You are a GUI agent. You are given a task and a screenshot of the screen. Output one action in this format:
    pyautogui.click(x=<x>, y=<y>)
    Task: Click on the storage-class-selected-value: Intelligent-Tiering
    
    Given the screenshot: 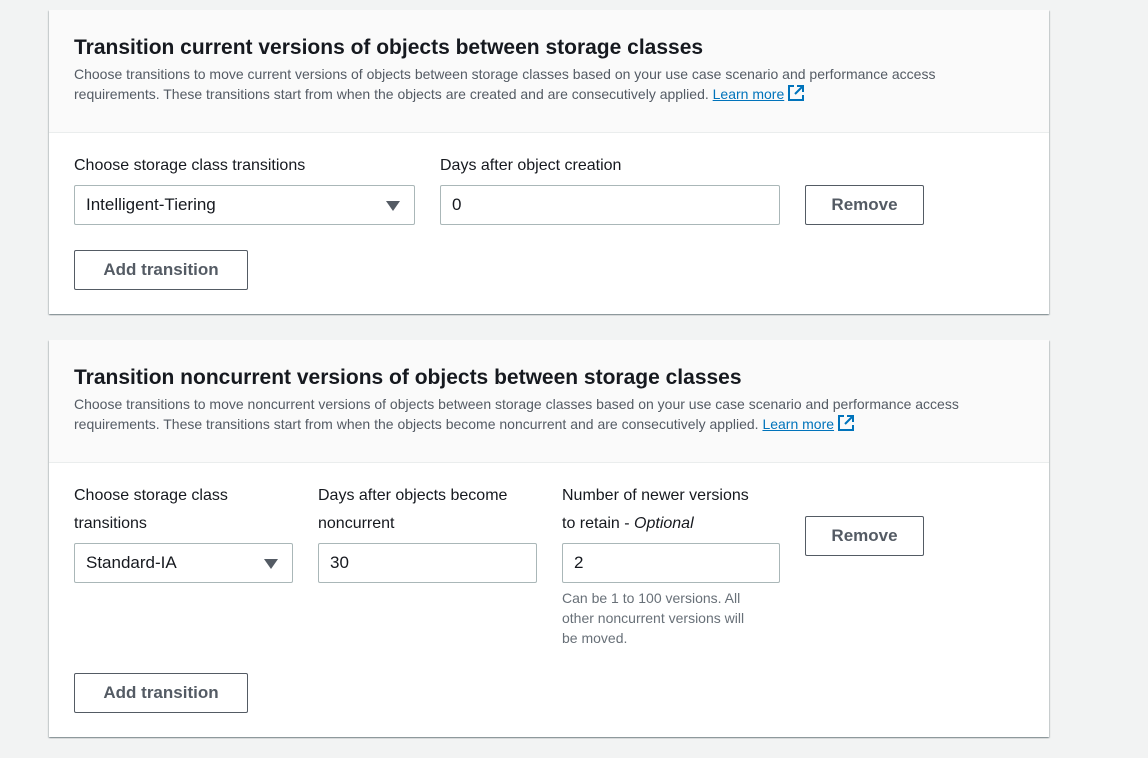 What is the action you would take?
    pyautogui.click(x=151, y=204)
    